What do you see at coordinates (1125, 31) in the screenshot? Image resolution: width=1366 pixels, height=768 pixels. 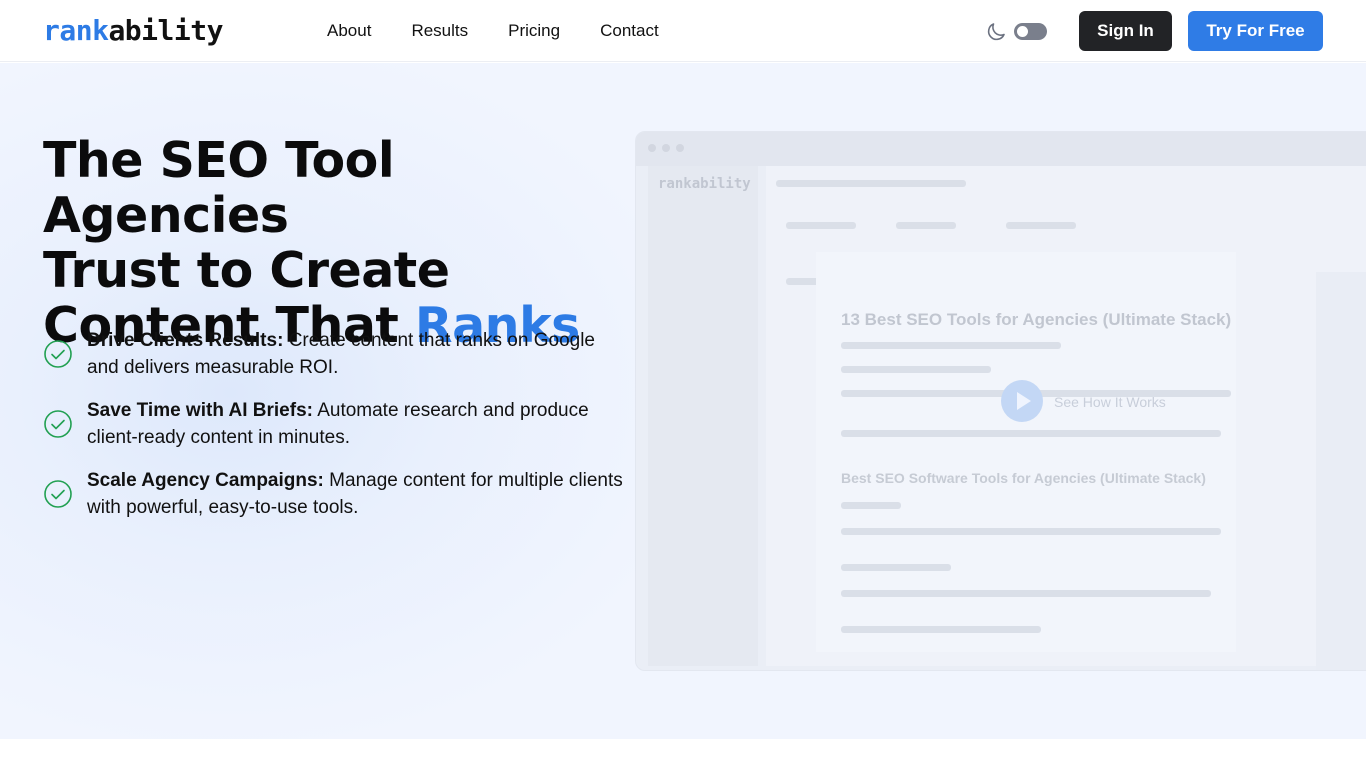 I see `sign-in-button: Sign In` at bounding box center [1125, 31].